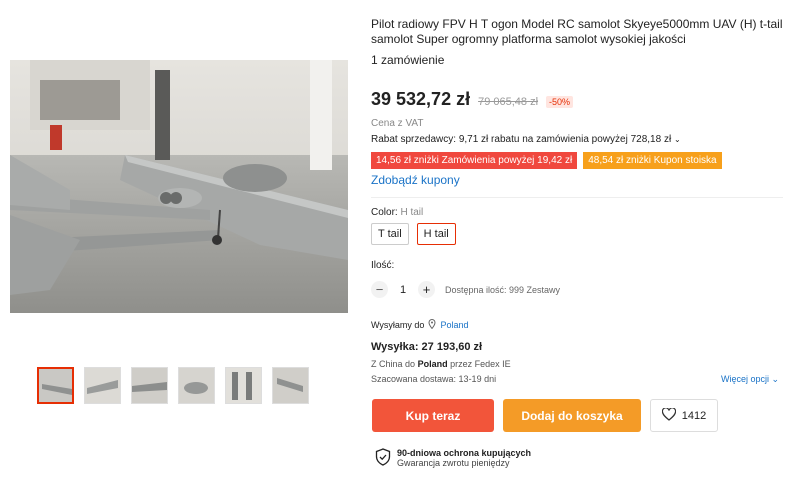 The height and width of the screenshot is (484, 797). I want to click on discount-badge: -50%, so click(560, 102).